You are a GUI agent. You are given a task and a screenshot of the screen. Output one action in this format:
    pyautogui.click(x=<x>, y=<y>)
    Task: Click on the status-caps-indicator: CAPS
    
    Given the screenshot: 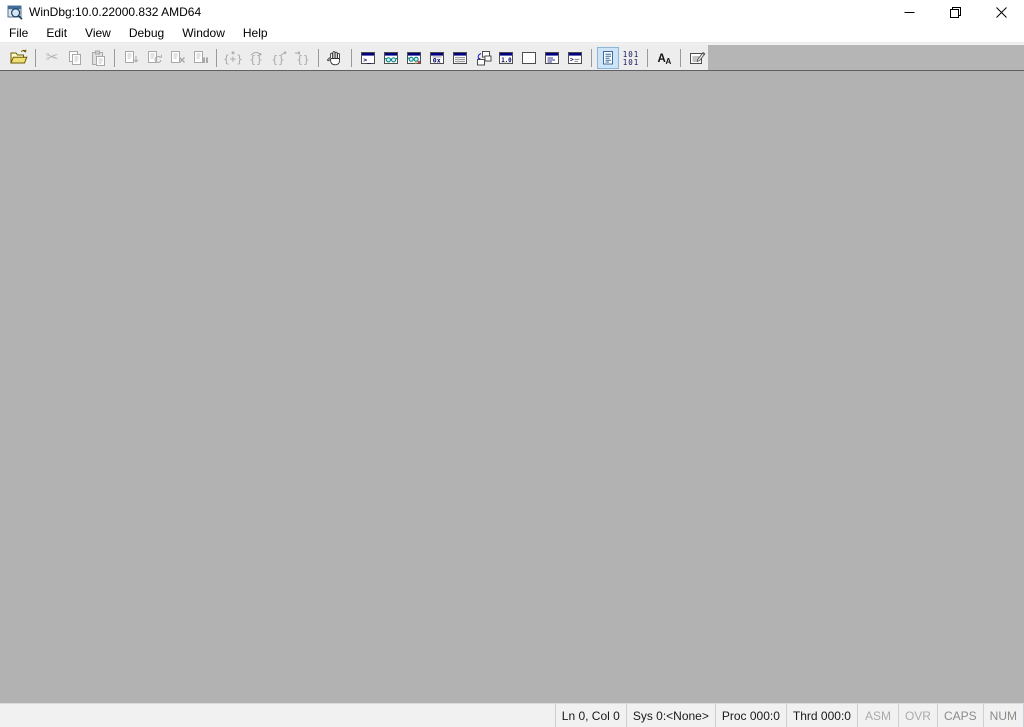 What is the action you would take?
    pyautogui.click(x=959, y=715)
    